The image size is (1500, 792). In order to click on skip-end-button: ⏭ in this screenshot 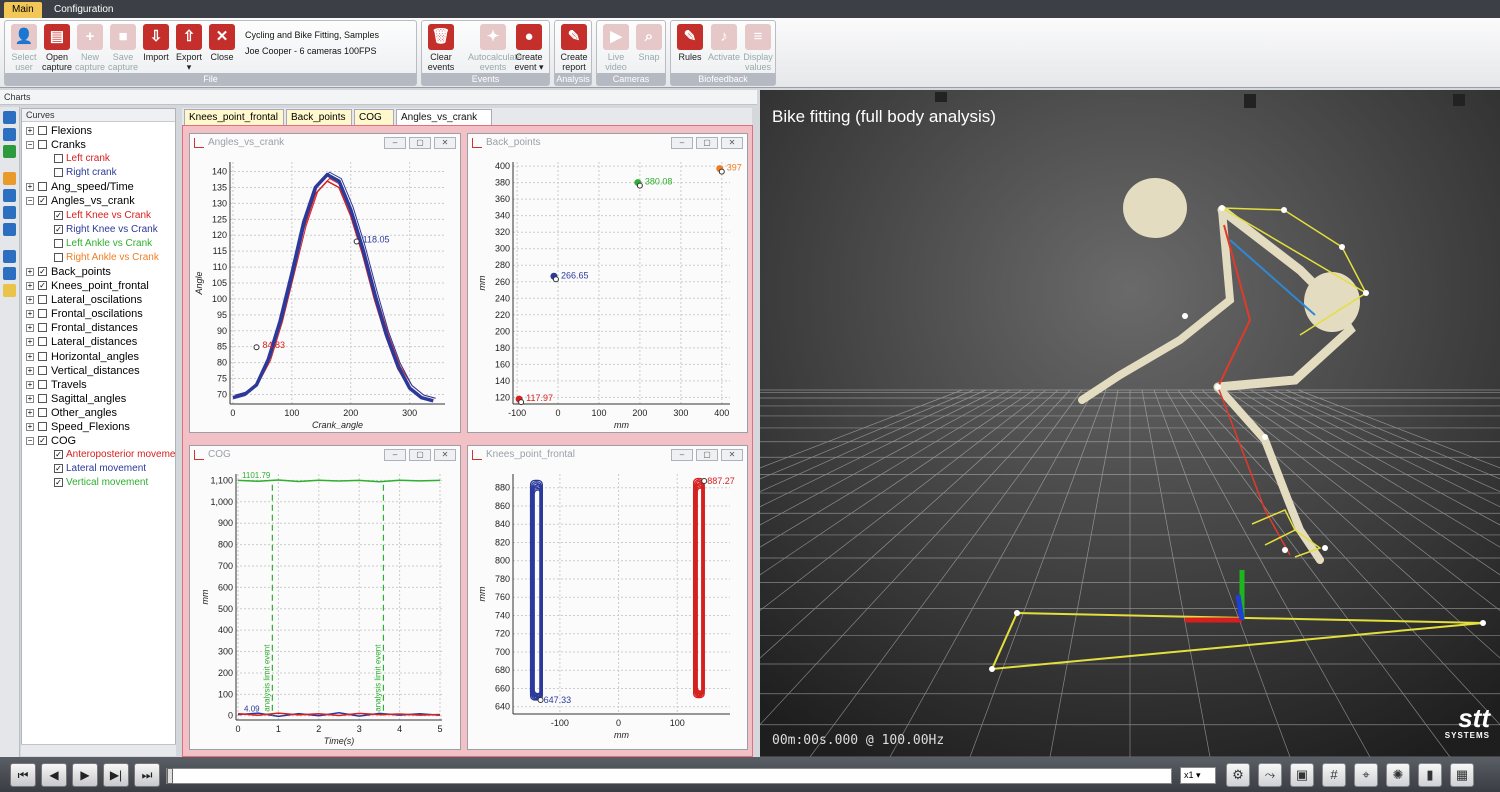, I will do `click(147, 775)`.